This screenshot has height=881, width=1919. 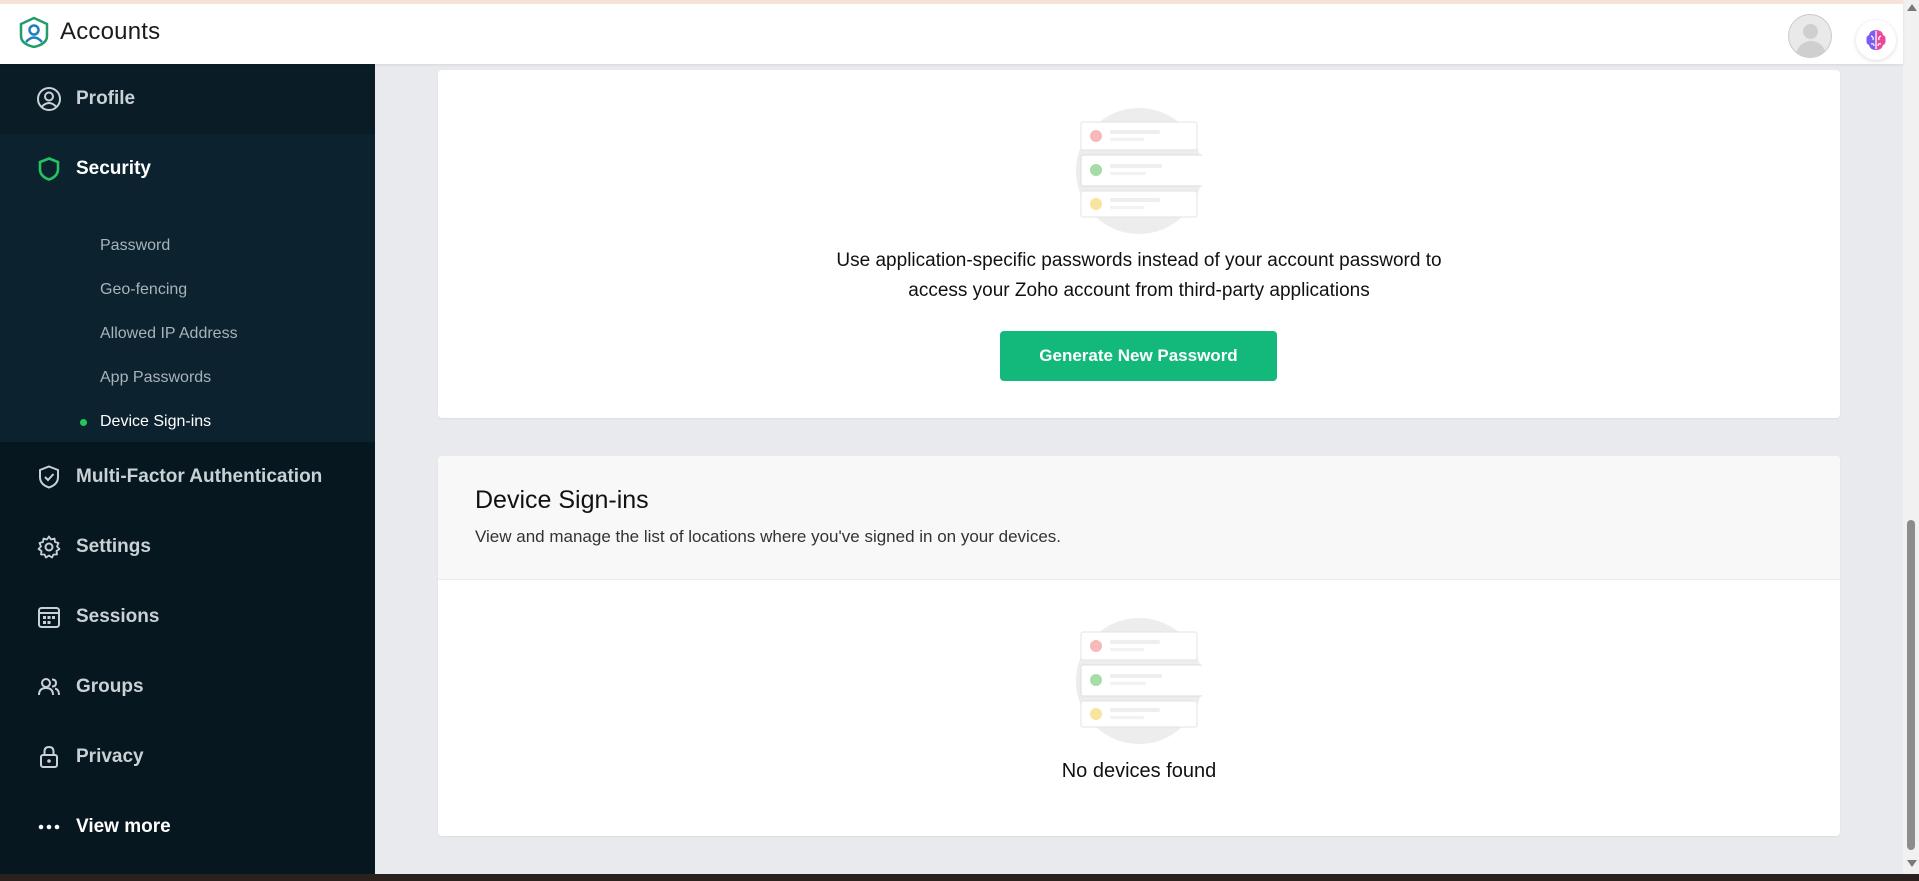 I want to click on sidebar-item-sessions: Sessions, so click(x=187, y=617).